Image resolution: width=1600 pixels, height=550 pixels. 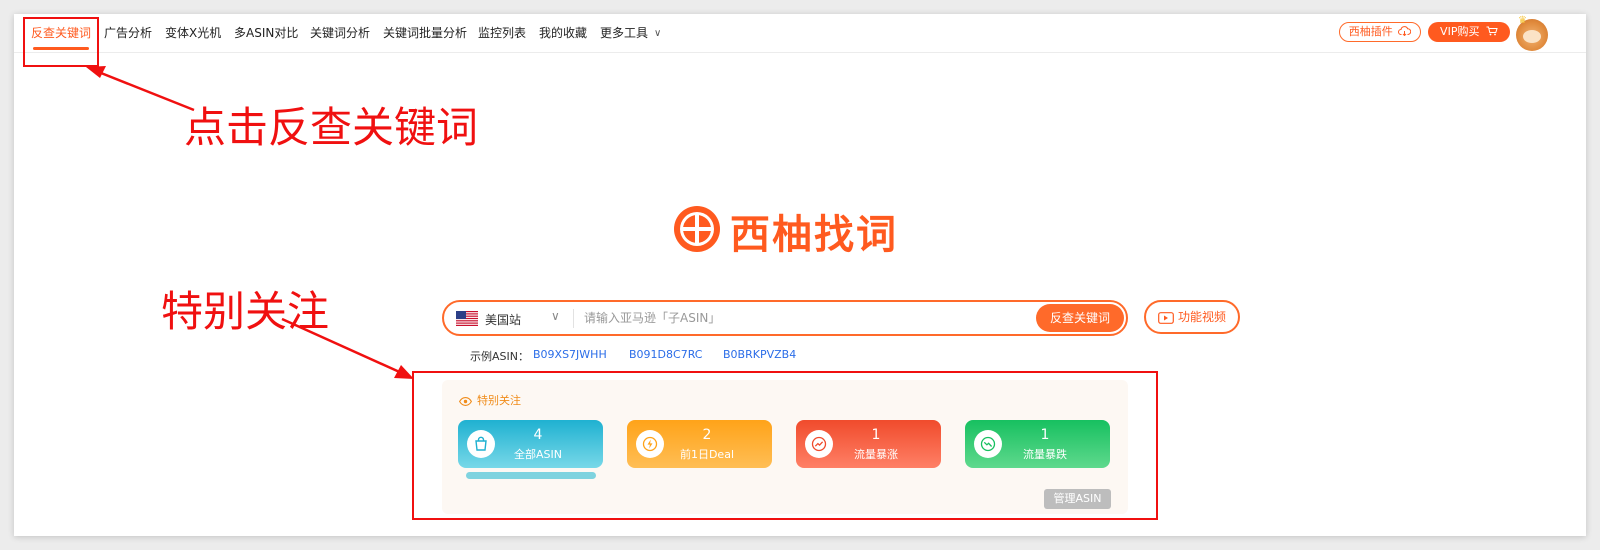 I want to click on vip-purchase-button: VIP购买, so click(x=1469, y=32).